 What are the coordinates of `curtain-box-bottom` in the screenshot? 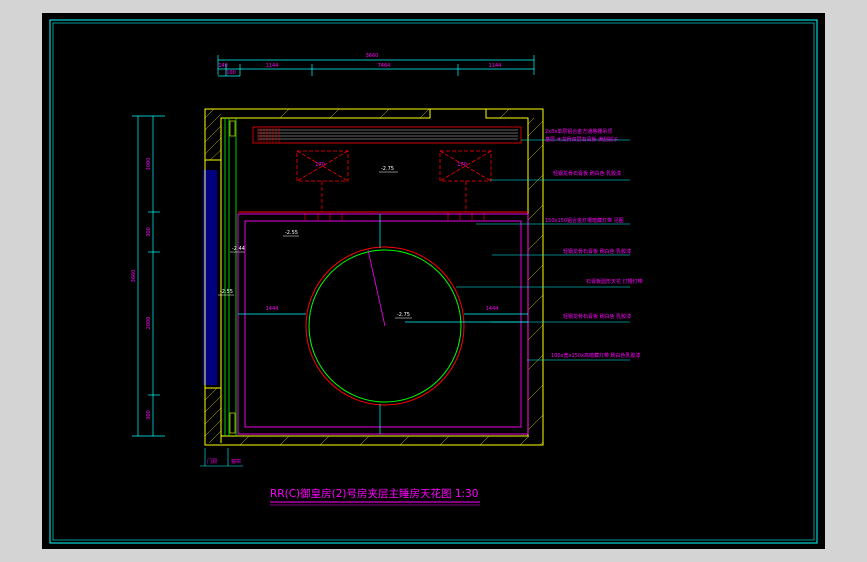 It's located at (232, 423).